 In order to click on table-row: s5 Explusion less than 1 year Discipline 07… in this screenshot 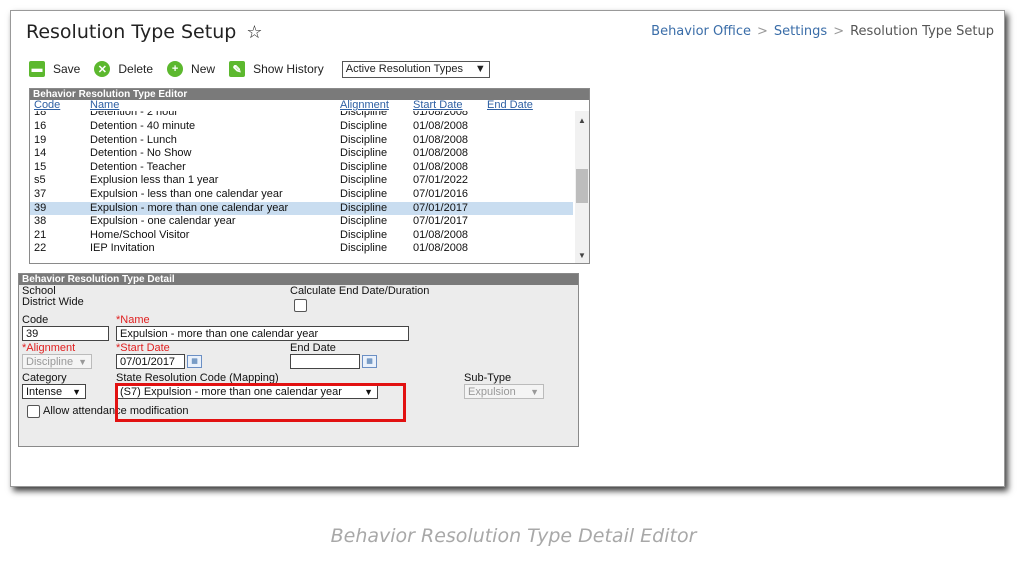, I will do `click(301, 181)`.